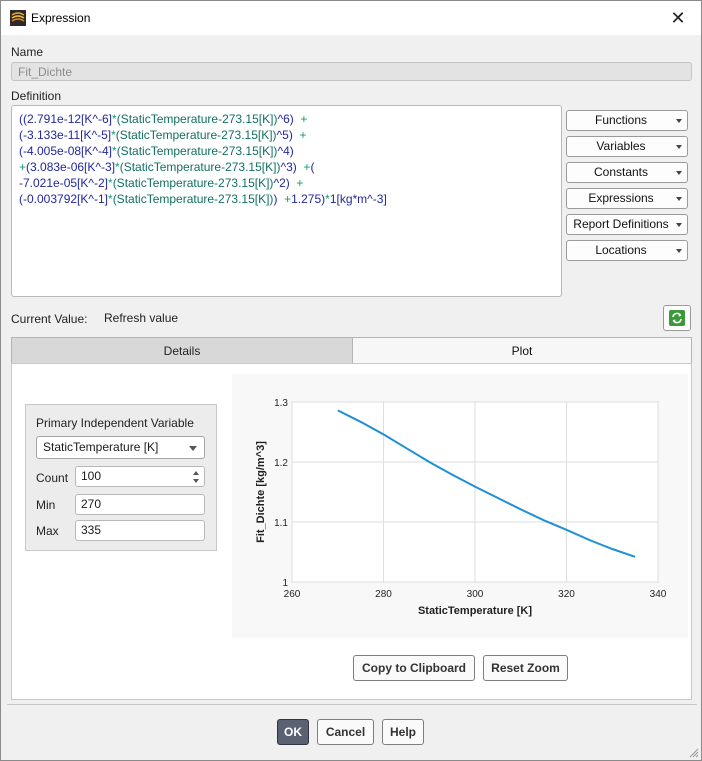  What do you see at coordinates (621, 172) in the screenshot?
I see `constants-label: Constants` at bounding box center [621, 172].